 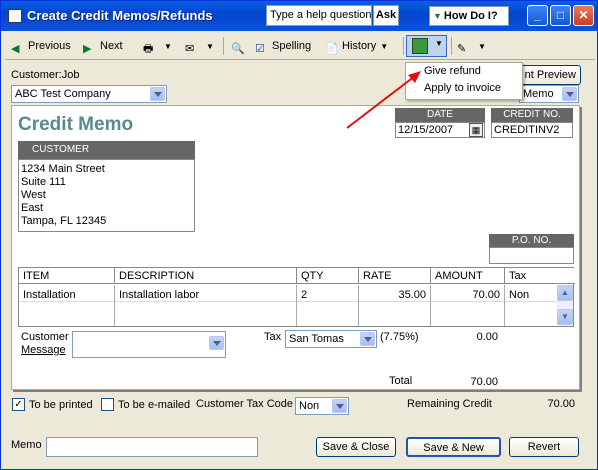 I want to click on column-header-item: ITEM, so click(x=67, y=276).